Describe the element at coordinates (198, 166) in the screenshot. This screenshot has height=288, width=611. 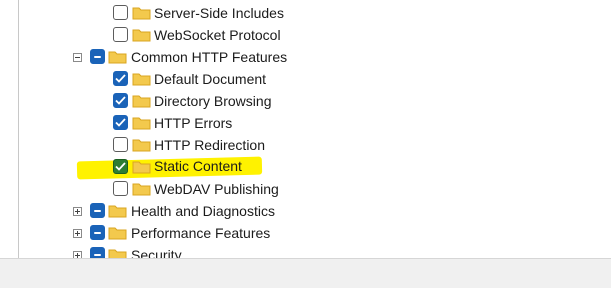
I see `tree-item-label: Static Content` at that location.